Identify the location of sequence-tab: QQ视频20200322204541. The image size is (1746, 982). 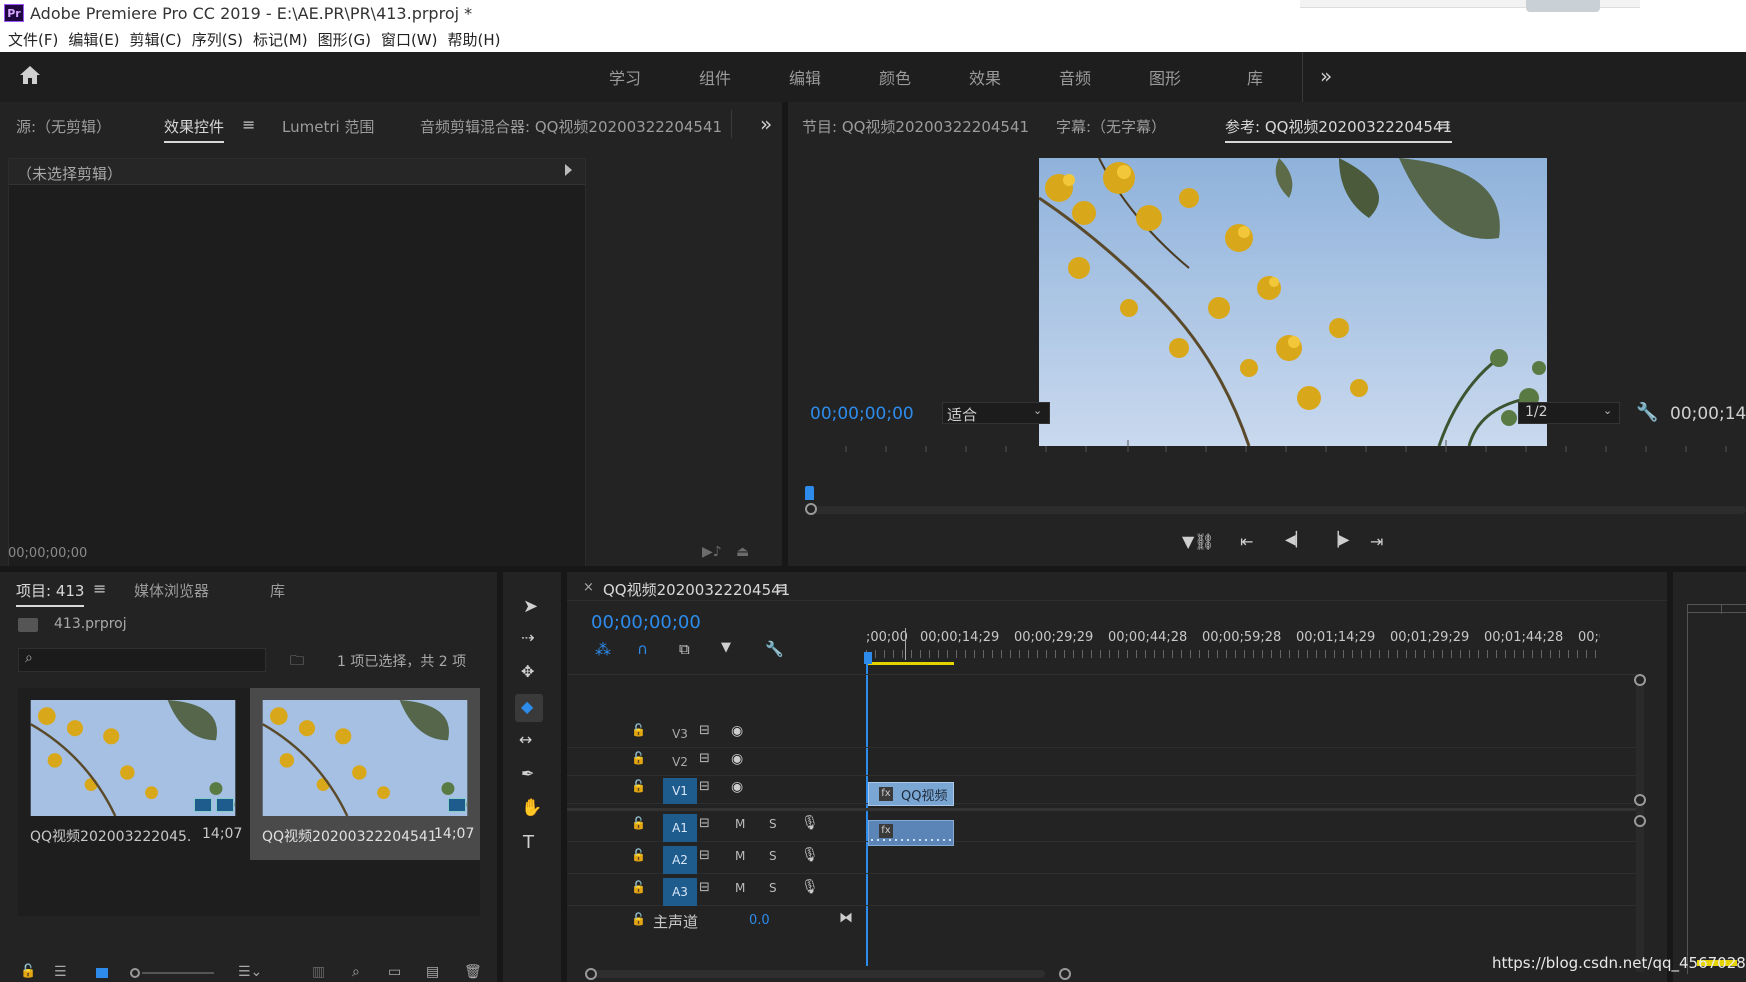
(696, 589).